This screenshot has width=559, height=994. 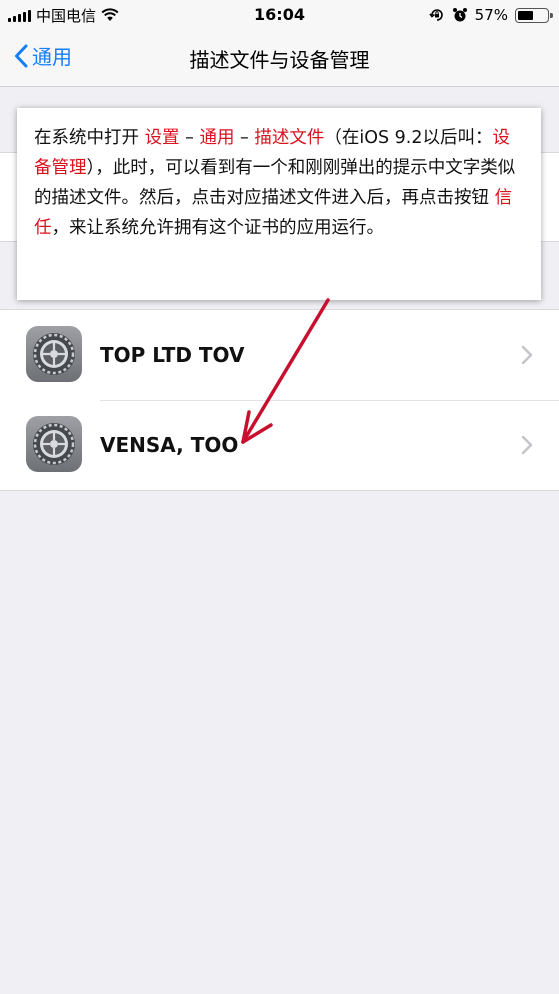 I want to click on navigation-bar: 通用 描述文件与设备管理, so click(x=279, y=58).